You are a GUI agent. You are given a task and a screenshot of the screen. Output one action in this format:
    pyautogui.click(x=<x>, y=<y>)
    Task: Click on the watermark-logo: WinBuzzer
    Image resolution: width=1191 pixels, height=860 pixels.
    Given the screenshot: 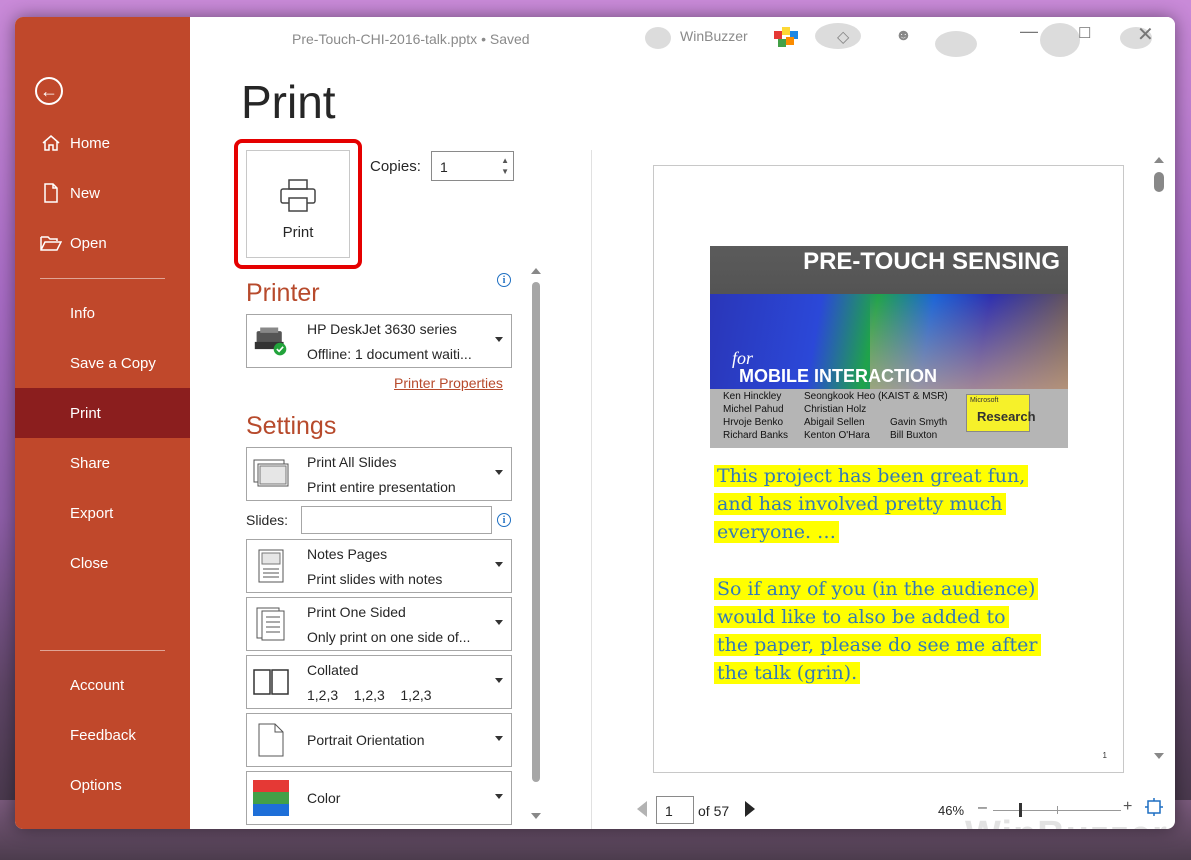 What is the action you would take?
    pyautogui.click(x=1066, y=821)
    